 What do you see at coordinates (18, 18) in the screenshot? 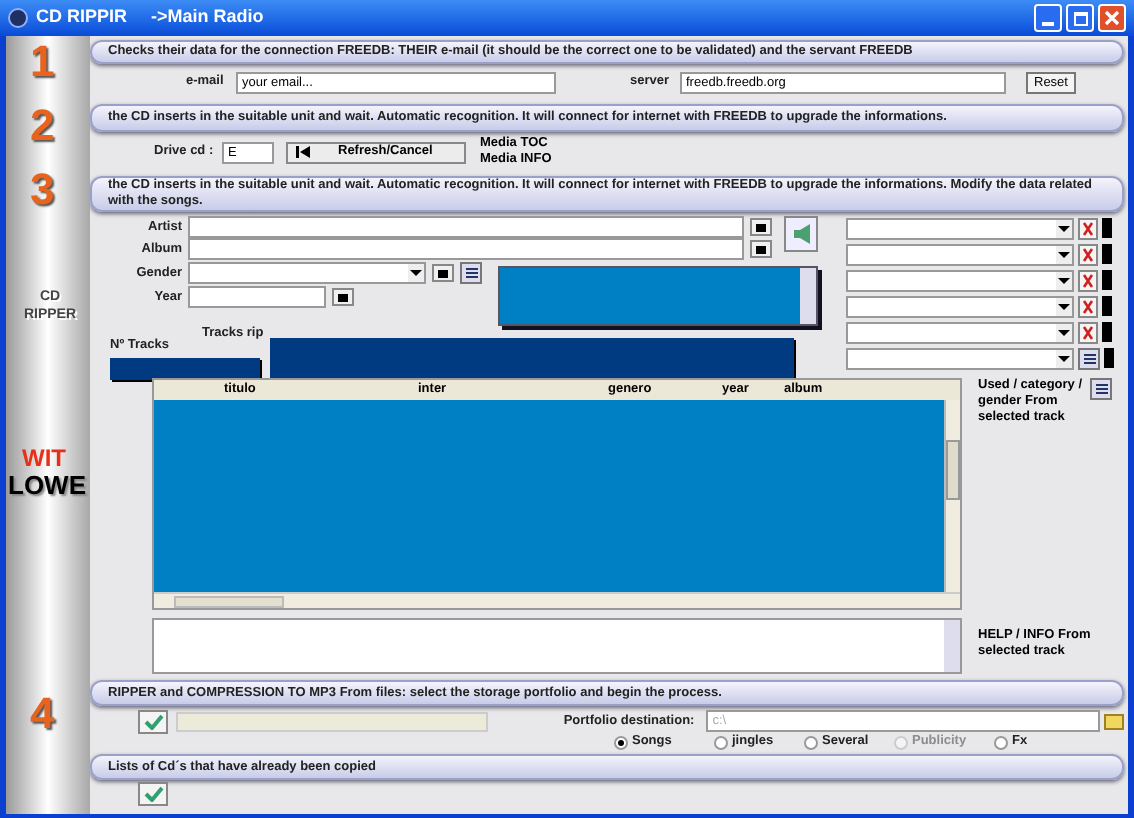
I see `app-icon` at bounding box center [18, 18].